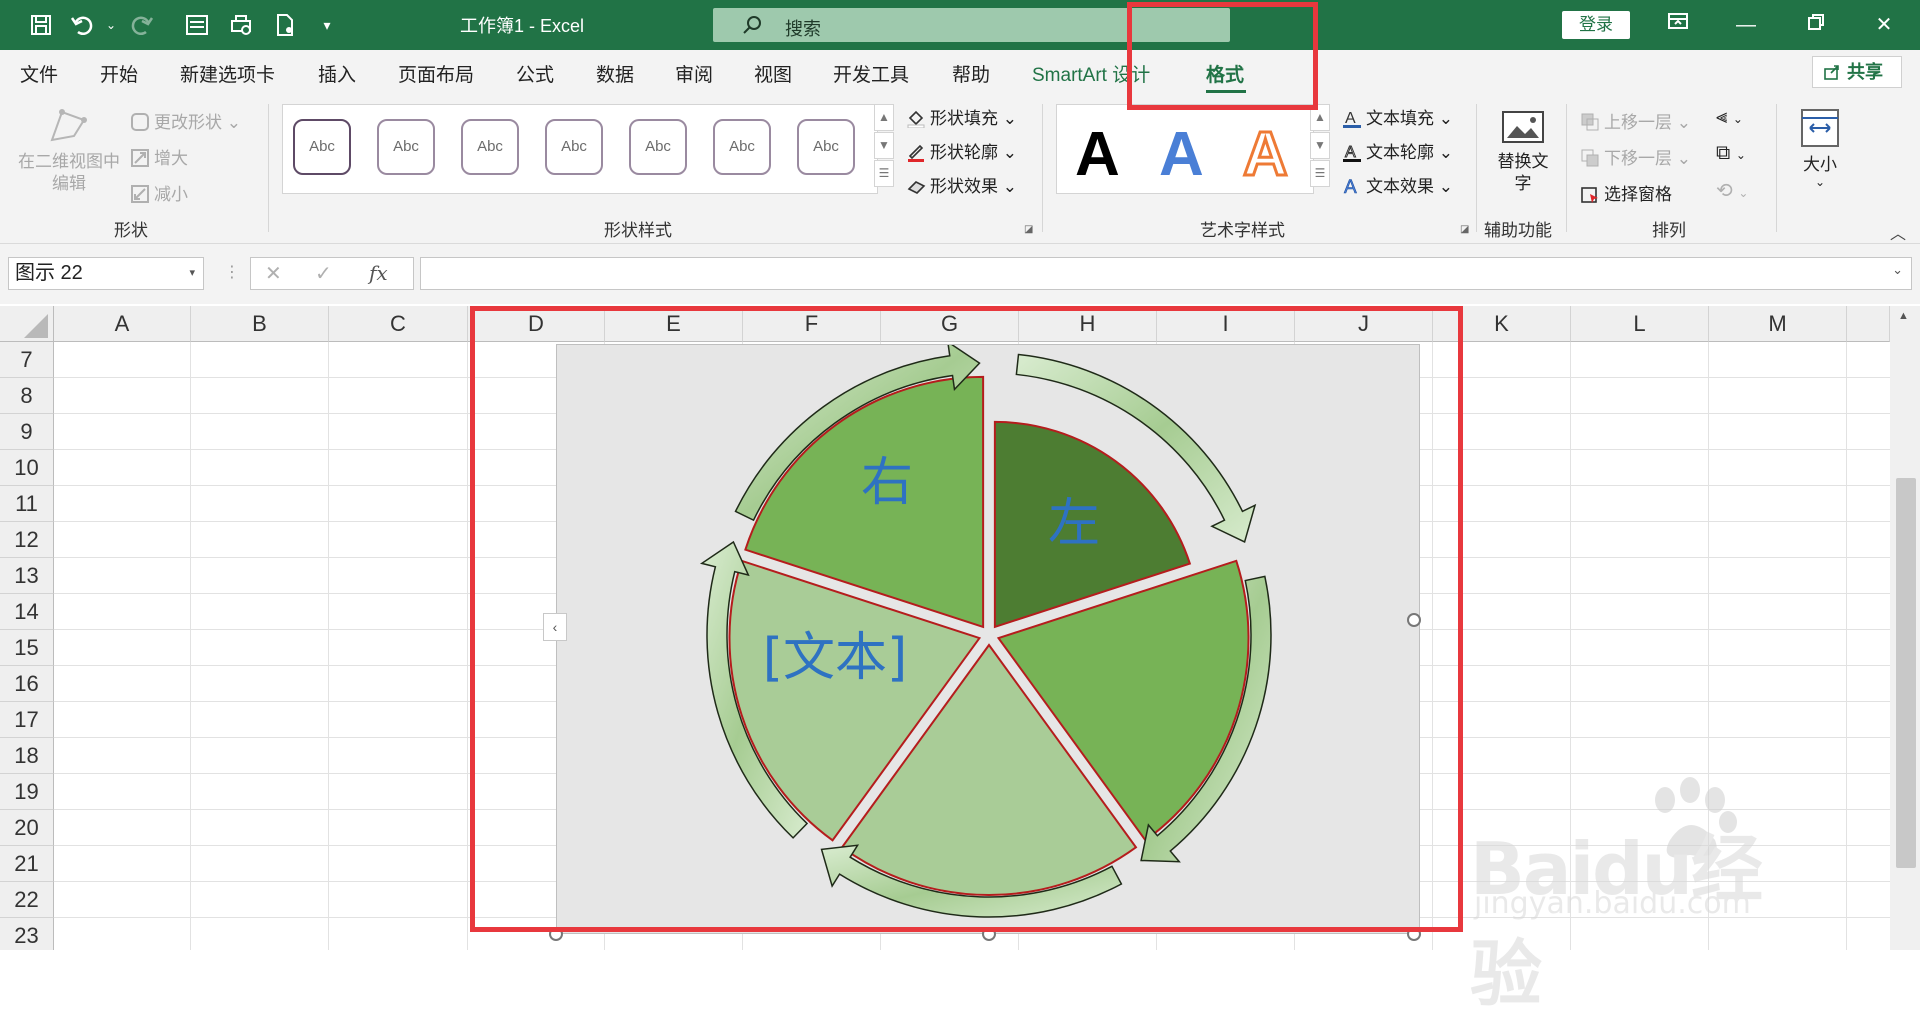  I want to click on column-header: L, so click(1640, 324).